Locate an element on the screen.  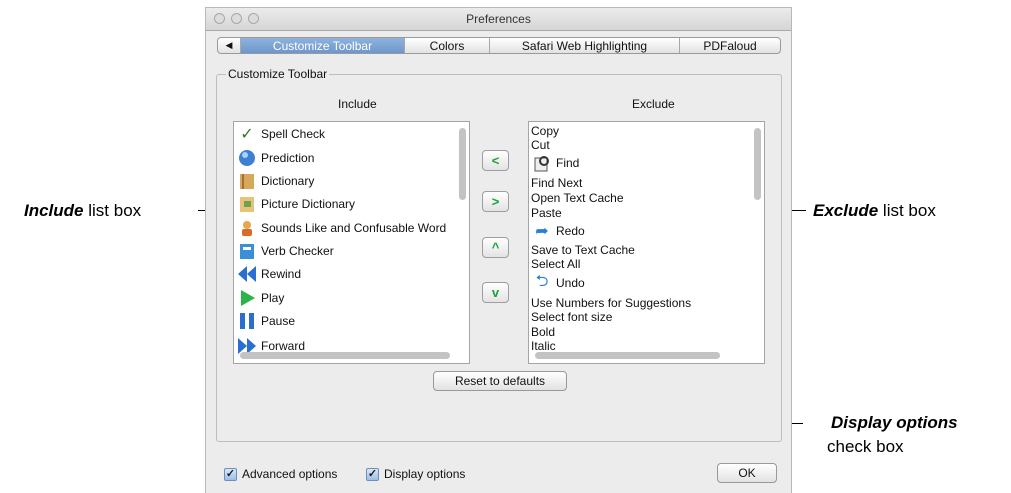
list-item: ➦ Redo is located at coordinates (558, 231).